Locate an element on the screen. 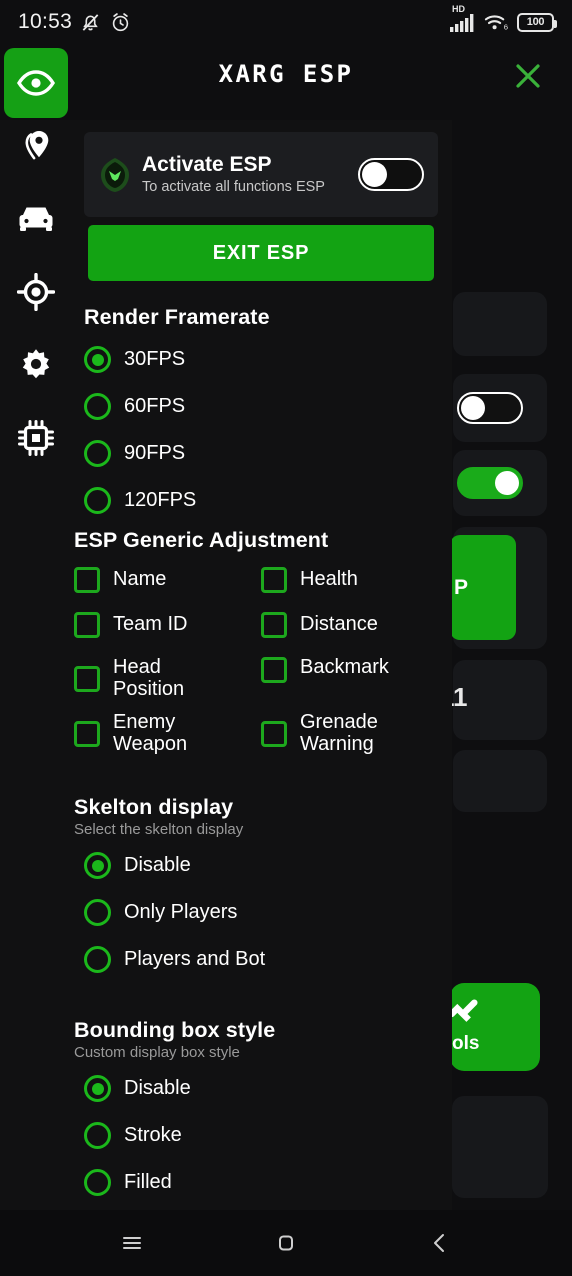  bounding-radio-stroke is located at coordinates (97, 1135).